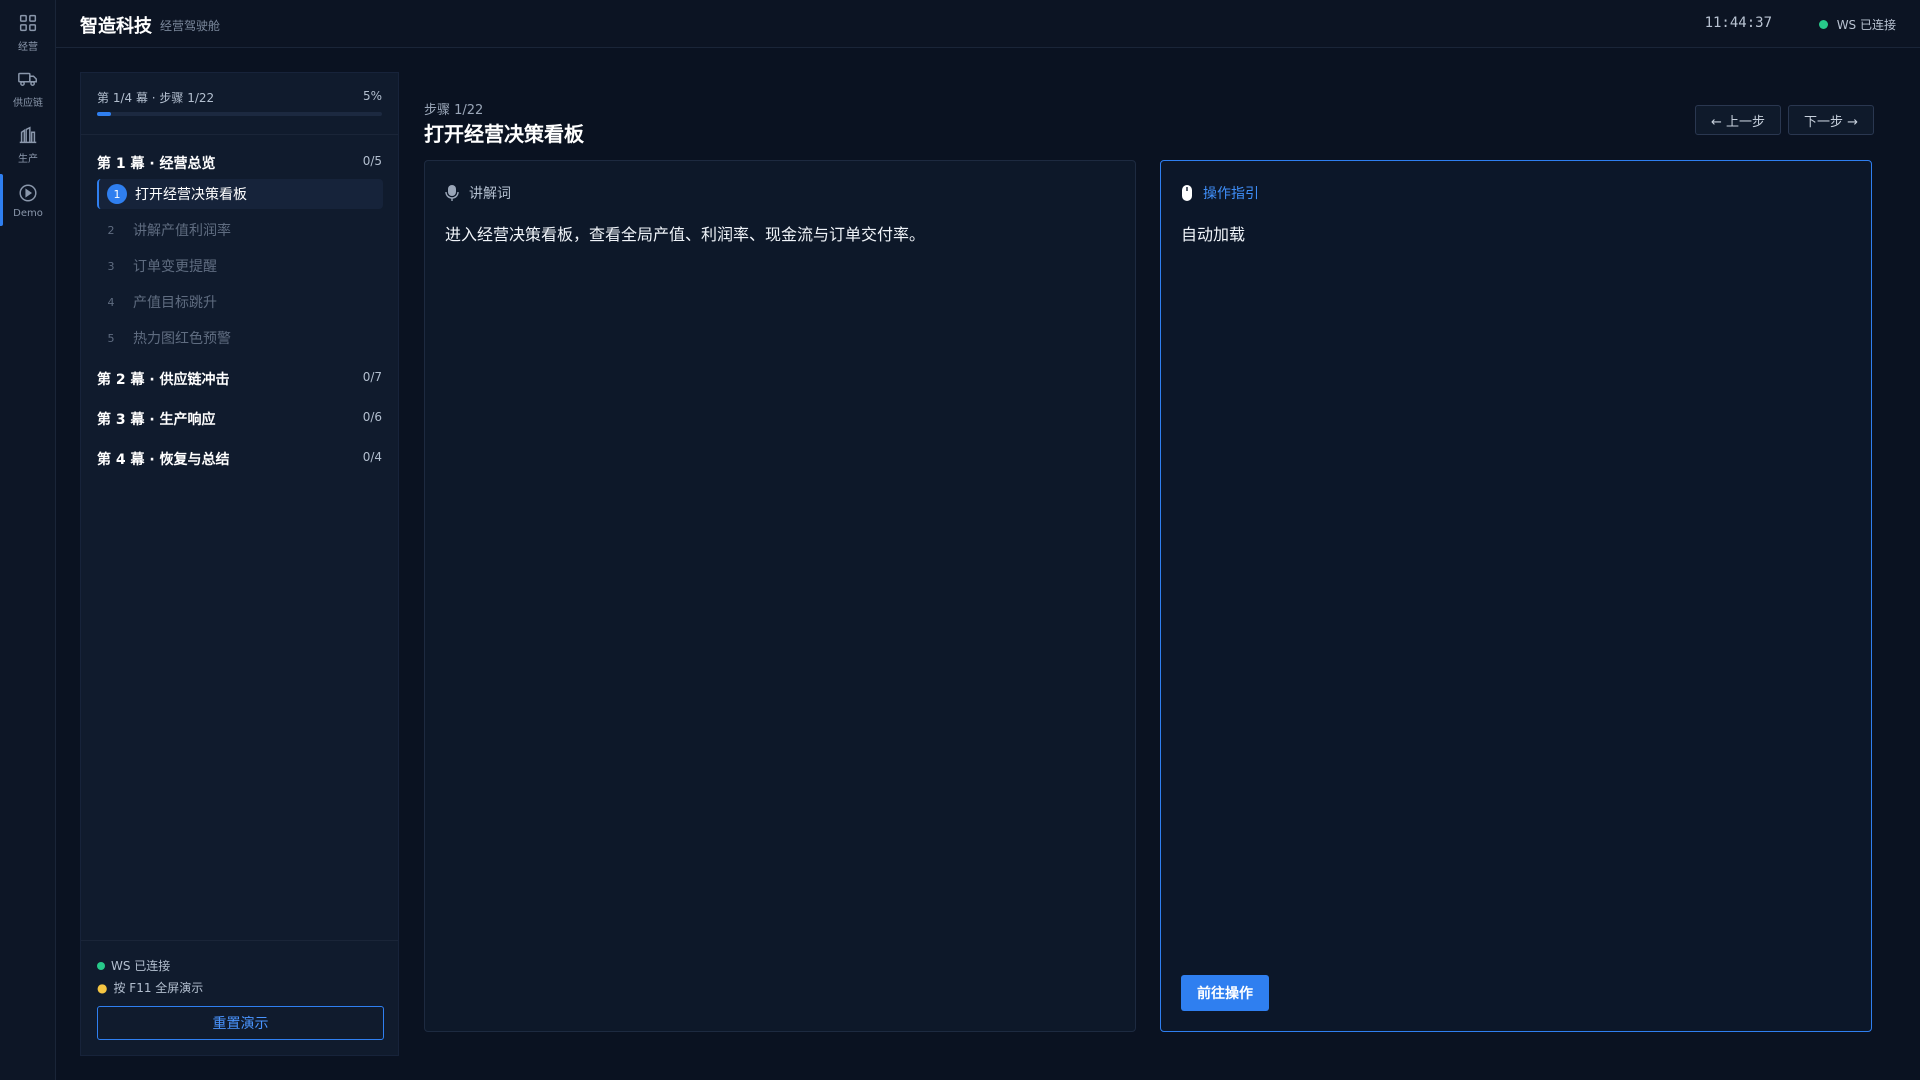  I want to click on act-header-1: 第 1 幕 · 经营总览 0/5, so click(239, 163).